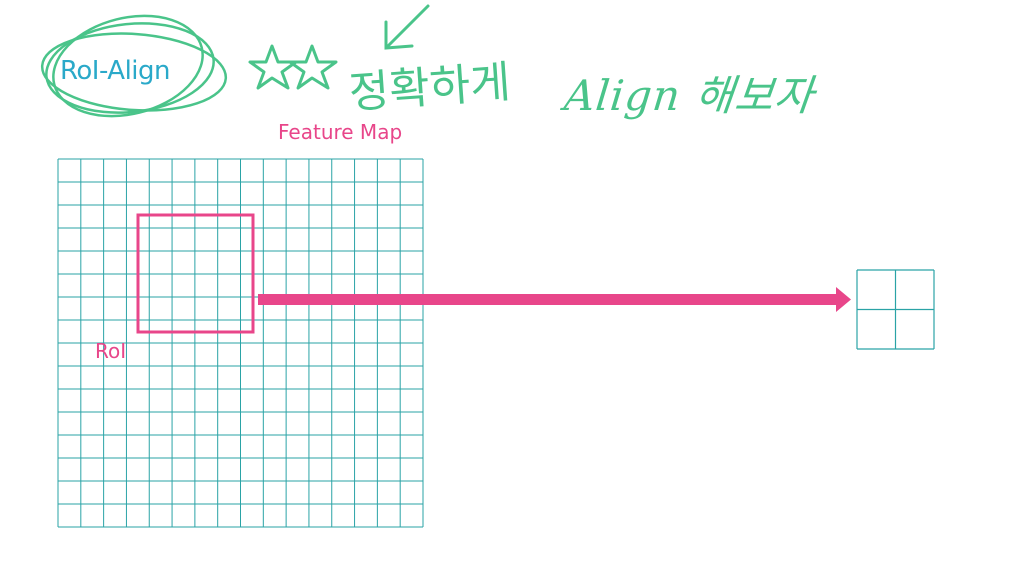 The image size is (1020, 574). I want to click on star-doodle-icons, so click(293, 67).